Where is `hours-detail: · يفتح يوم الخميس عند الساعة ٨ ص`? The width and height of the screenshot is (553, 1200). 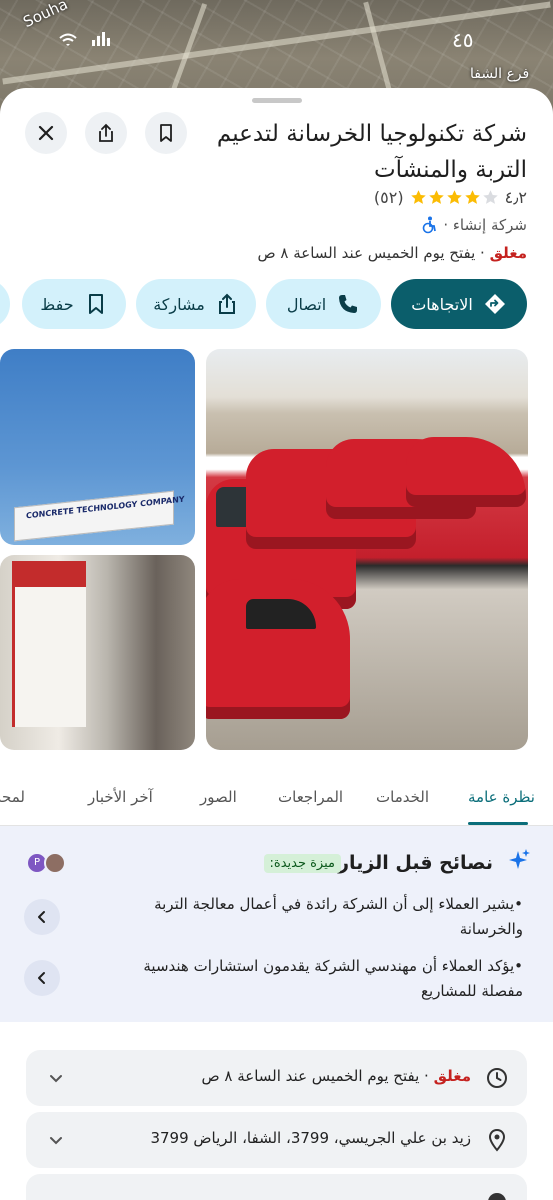
hours-detail: · يفتح يوم الخميس عند الساعة ٨ ص is located at coordinates (315, 1076).